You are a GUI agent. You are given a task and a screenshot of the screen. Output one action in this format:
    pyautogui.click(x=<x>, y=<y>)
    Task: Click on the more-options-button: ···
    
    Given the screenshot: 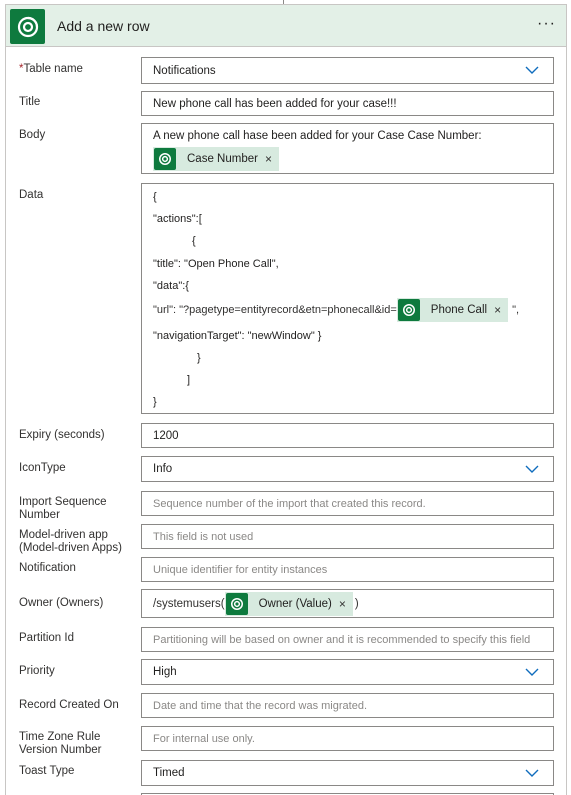 What is the action you would take?
    pyautogui.click(x=546, y=24)
    